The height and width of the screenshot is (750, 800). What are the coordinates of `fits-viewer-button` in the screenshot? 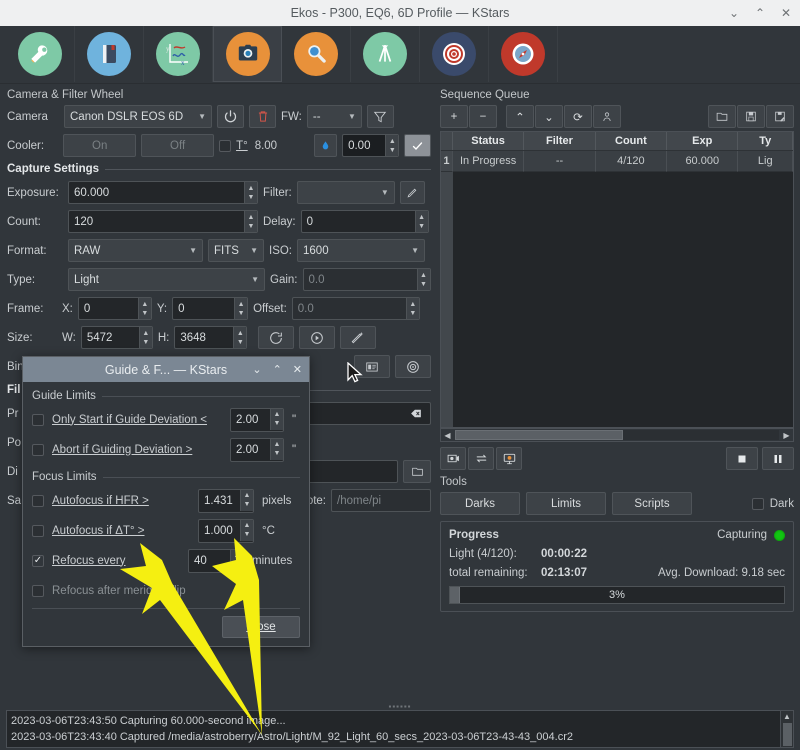 It's located at (372, 366).